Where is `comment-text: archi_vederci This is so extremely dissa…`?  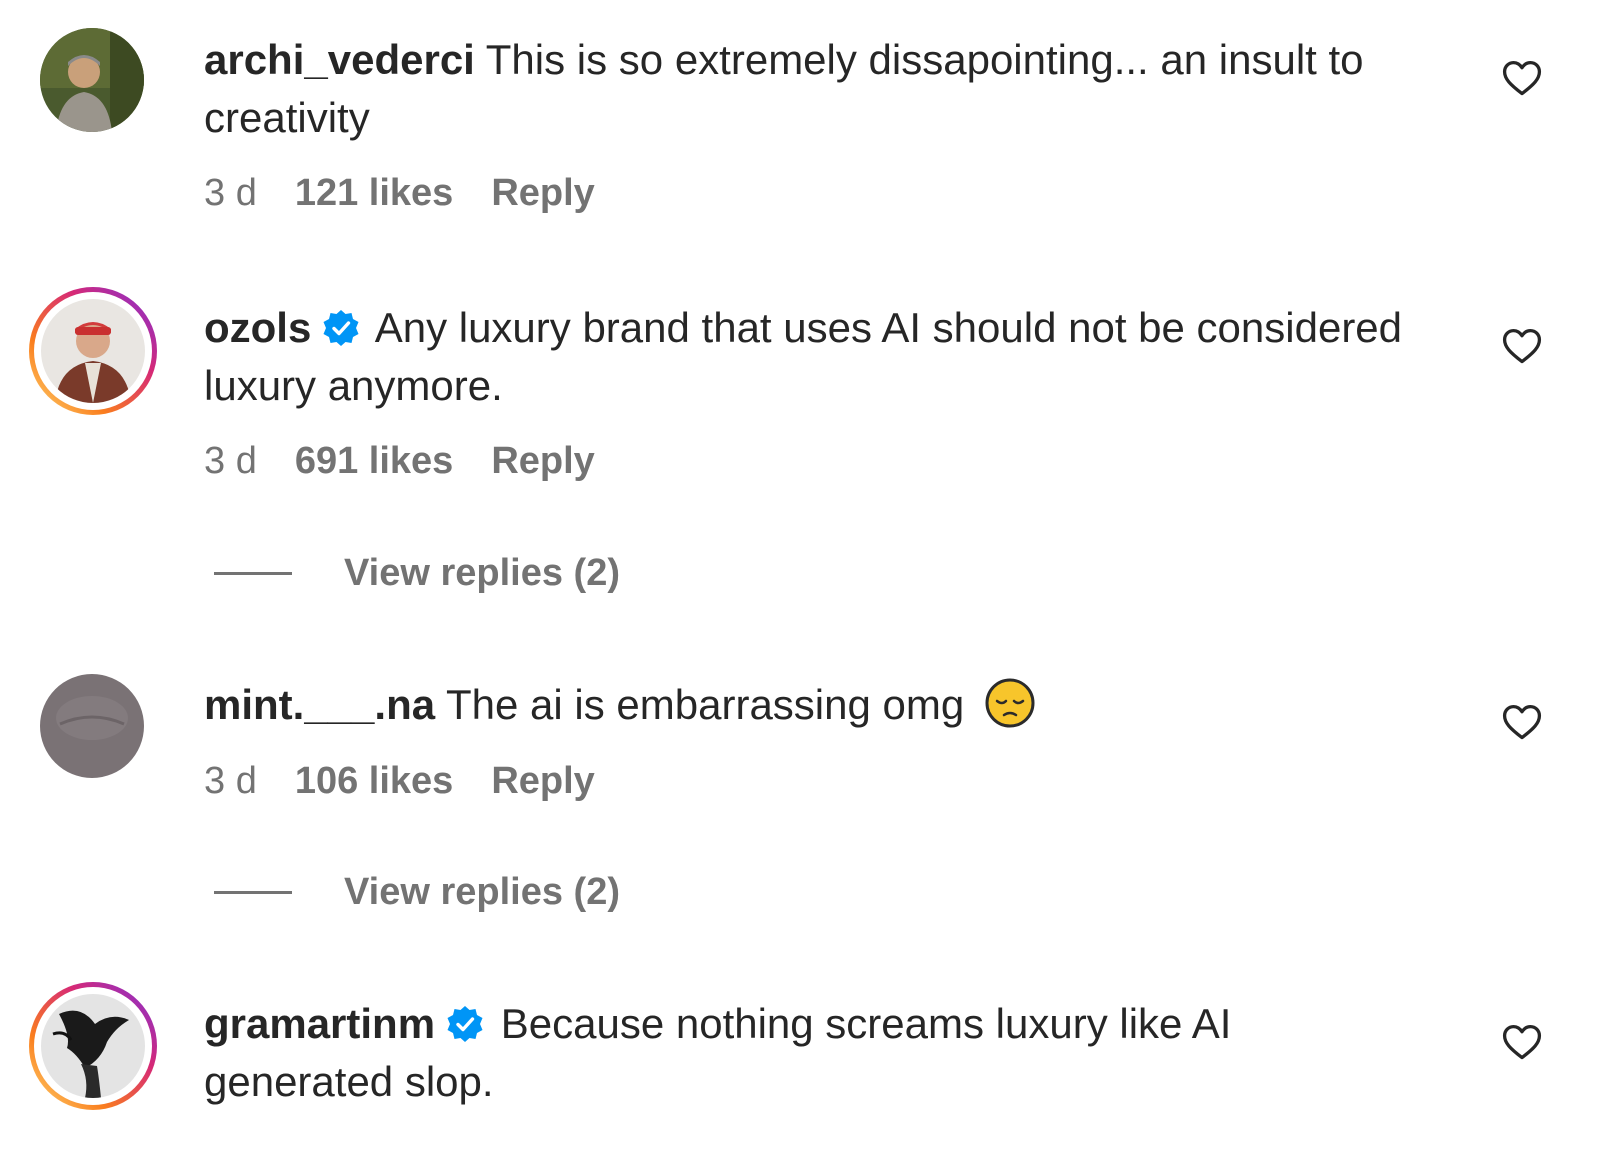
comment-text: archi_vederci This is so extremely dissa… is located at coordinates (814, 89).